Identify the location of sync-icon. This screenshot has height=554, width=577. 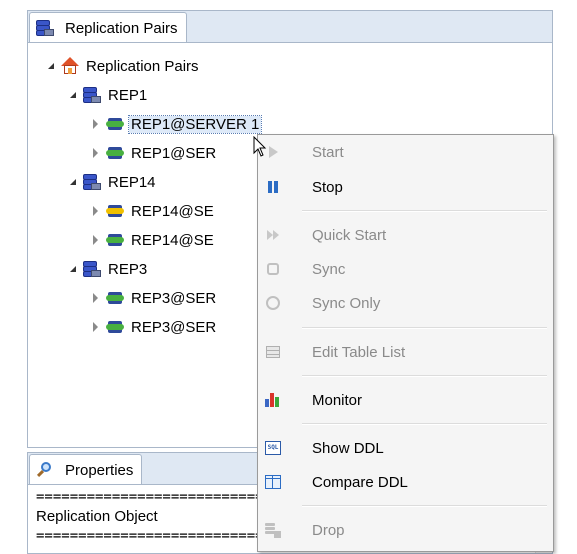
(273, 269).